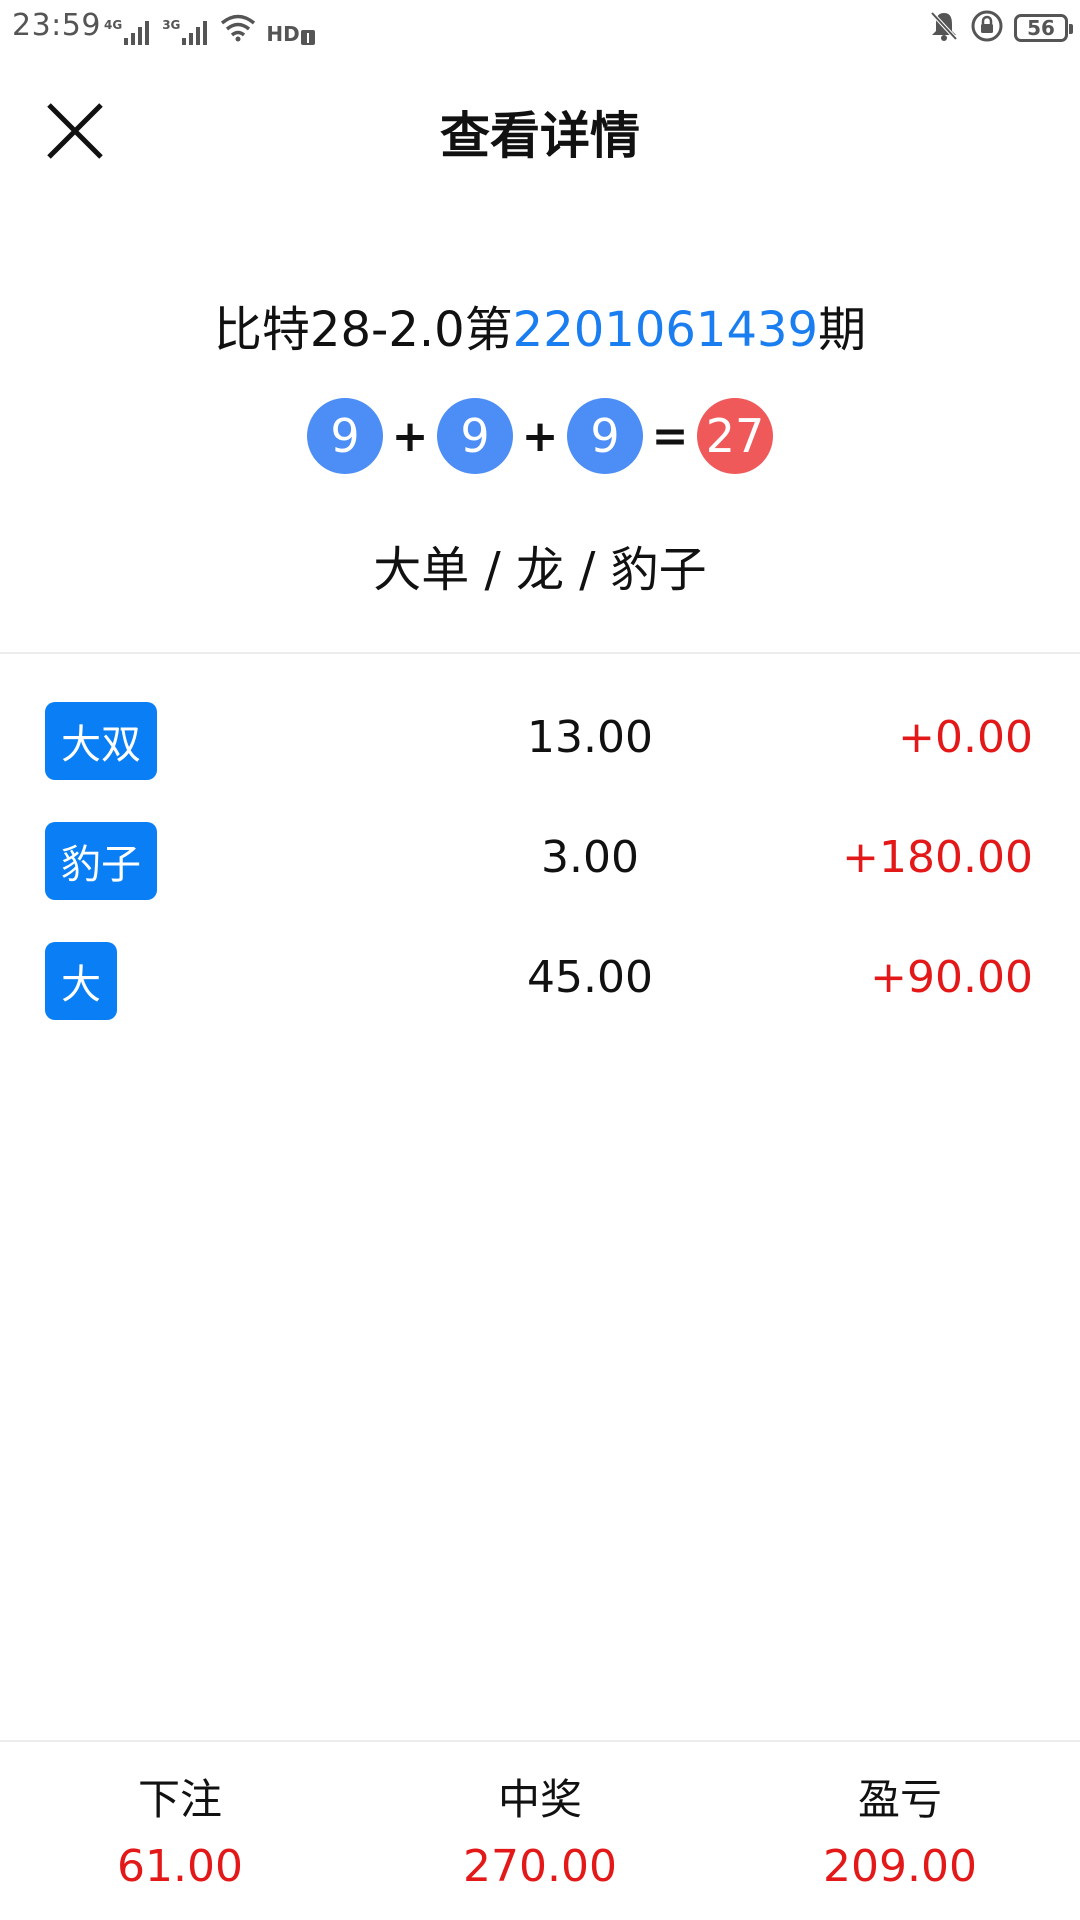 This screenshot has width=1080, height=1920. I want to click on bell-muted-icon, so click(944, 28).